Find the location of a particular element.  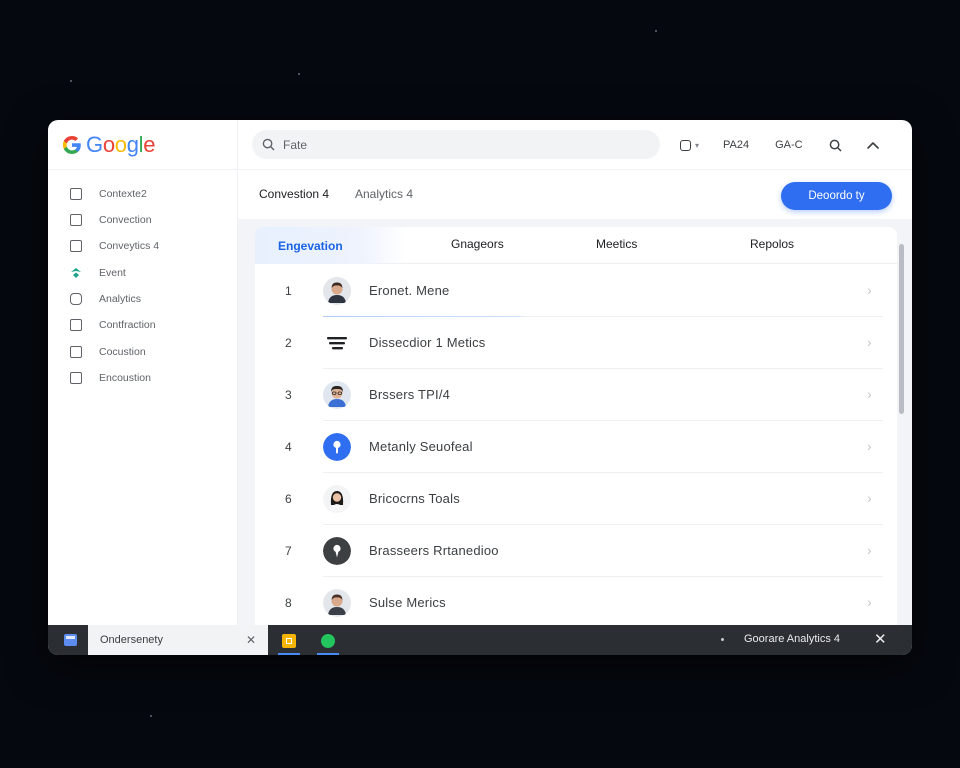

bottom-bar: Ondersenety ✕ Goorare Analytics 4 ✕ is located at coordinates (480, 640).